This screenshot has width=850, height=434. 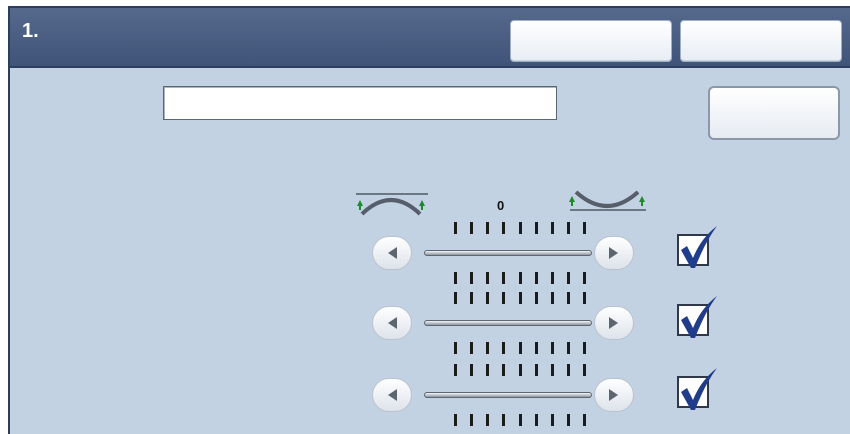 What do you see at coordinates (501, 205) in the screenshot?
I see `adjustment-value: 0` at bounding box center [501, 205].